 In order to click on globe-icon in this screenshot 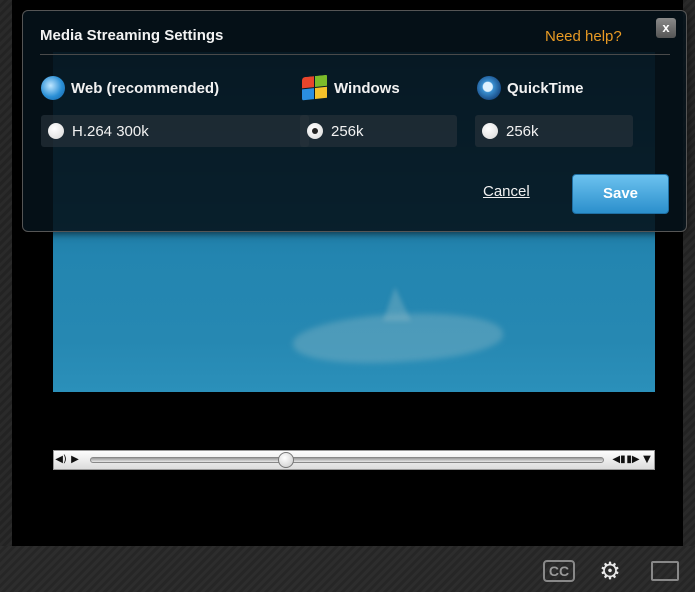, I will do `click(53, 88)`.